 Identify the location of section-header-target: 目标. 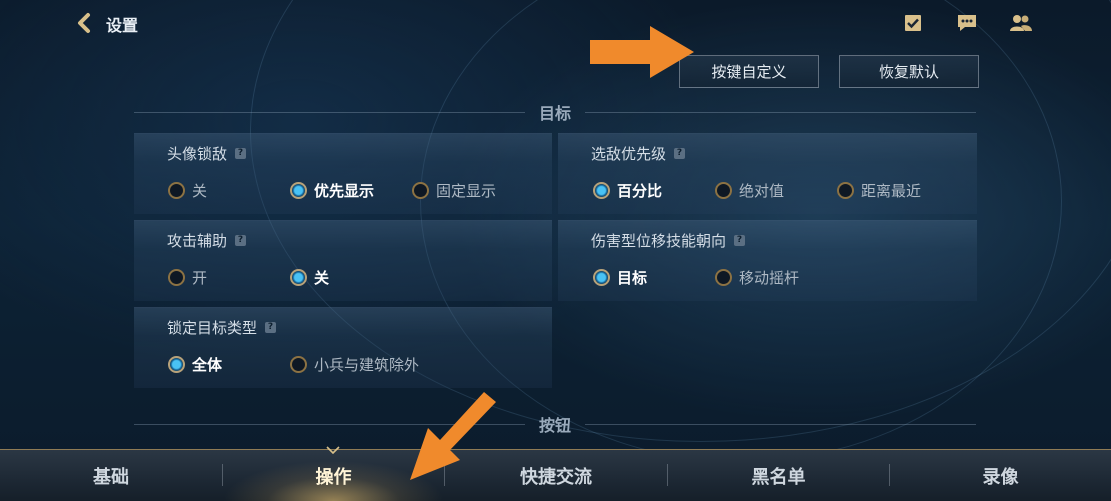
(555, 112).